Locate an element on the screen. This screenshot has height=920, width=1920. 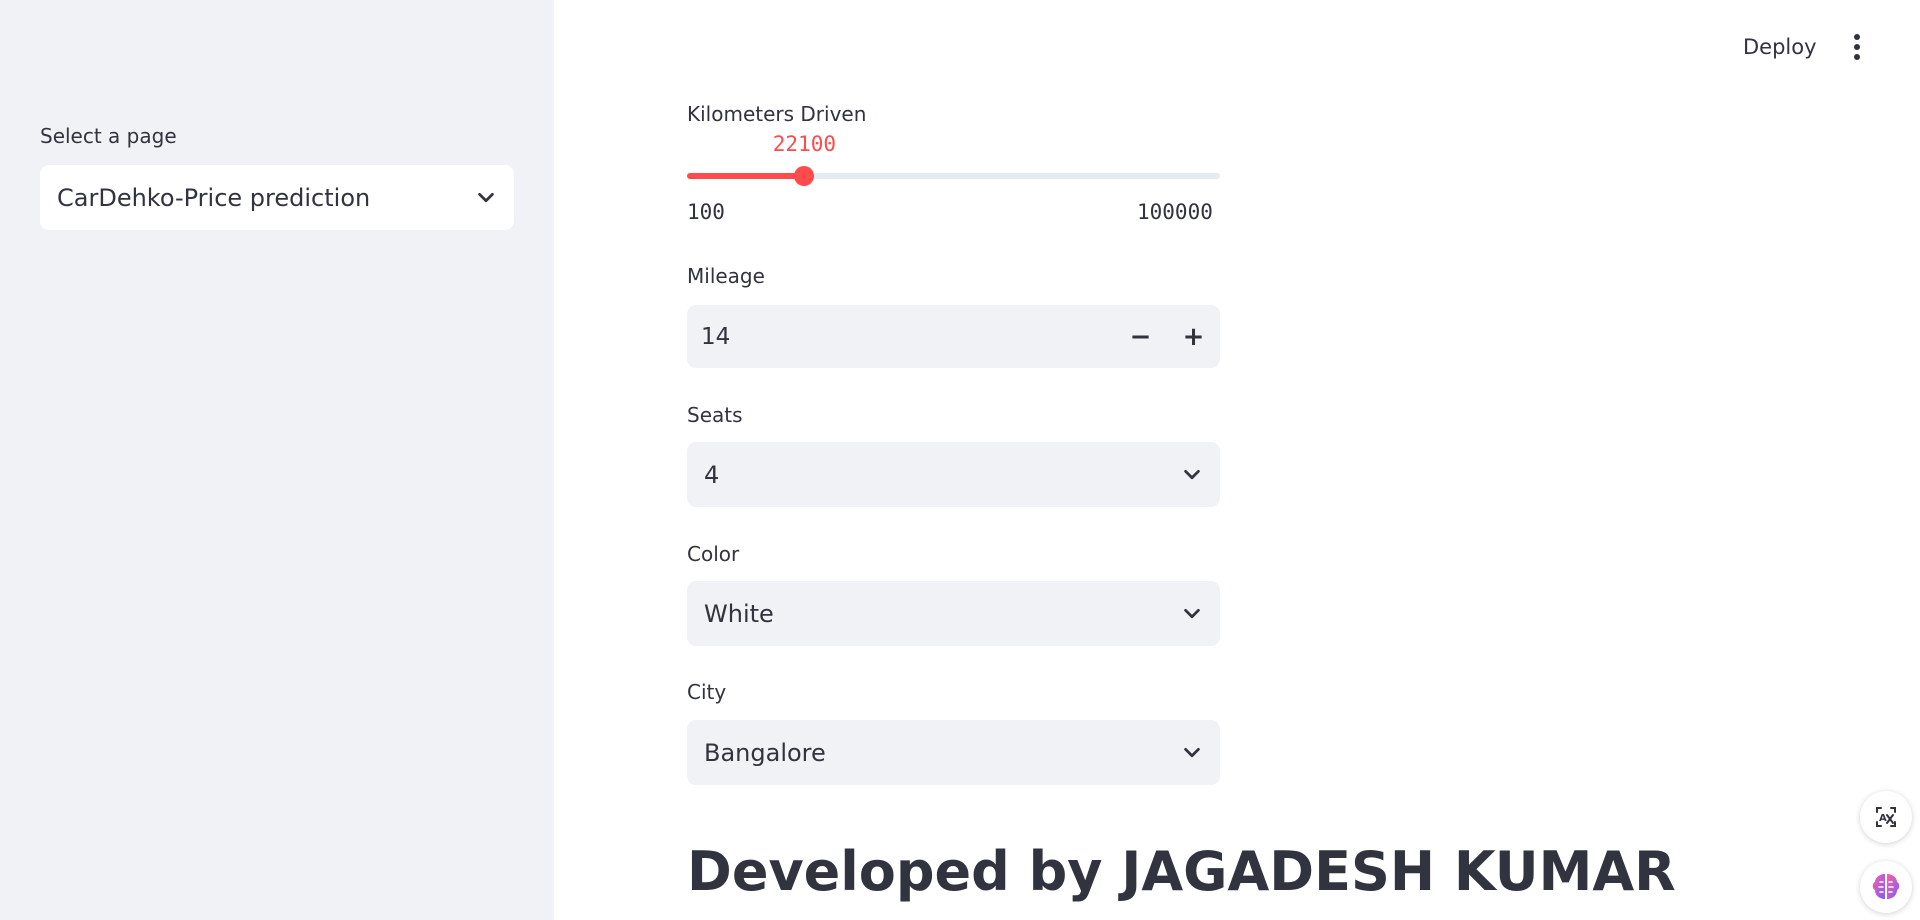
color-label: Color is located at coordinates (713, 554).